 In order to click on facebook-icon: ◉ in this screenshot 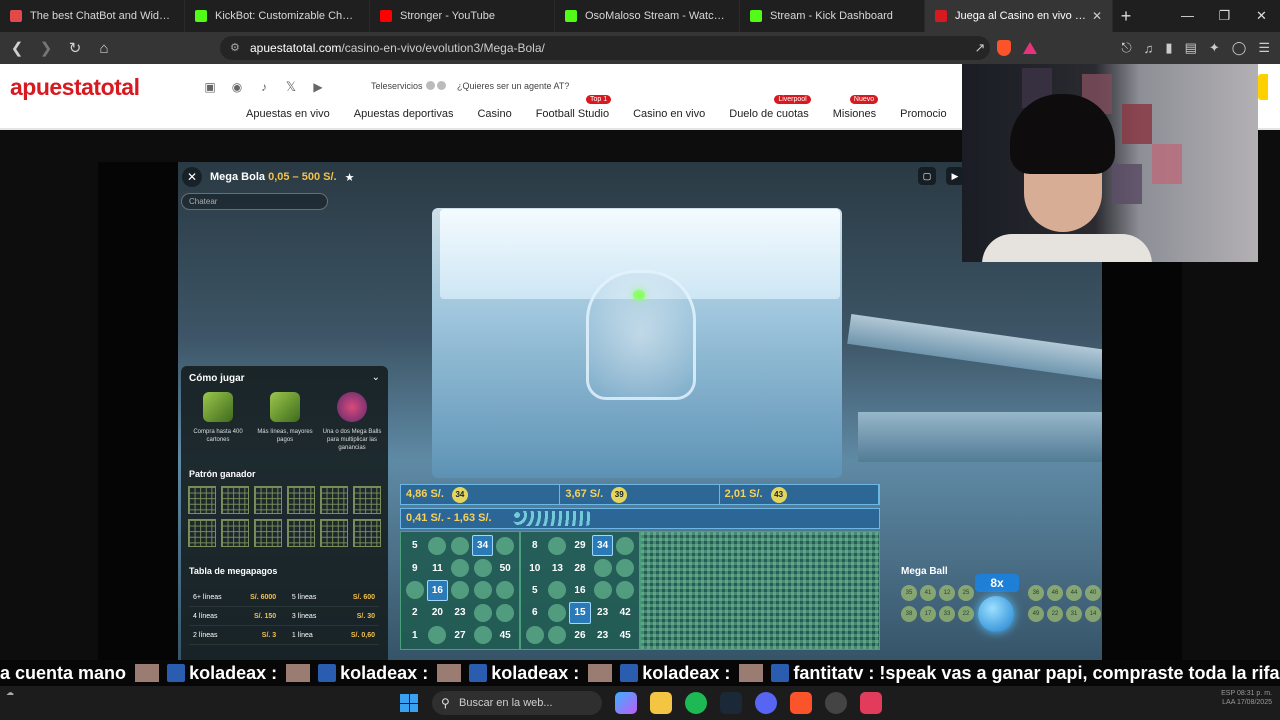, I will do `click(237, 87)`.